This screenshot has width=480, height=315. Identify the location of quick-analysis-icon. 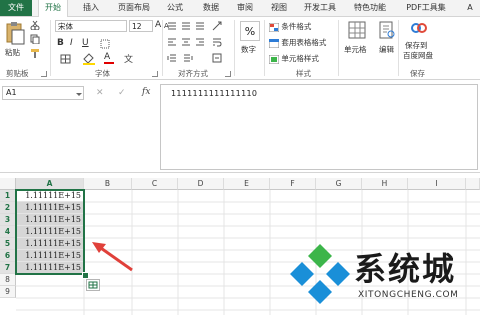
(93, 285).